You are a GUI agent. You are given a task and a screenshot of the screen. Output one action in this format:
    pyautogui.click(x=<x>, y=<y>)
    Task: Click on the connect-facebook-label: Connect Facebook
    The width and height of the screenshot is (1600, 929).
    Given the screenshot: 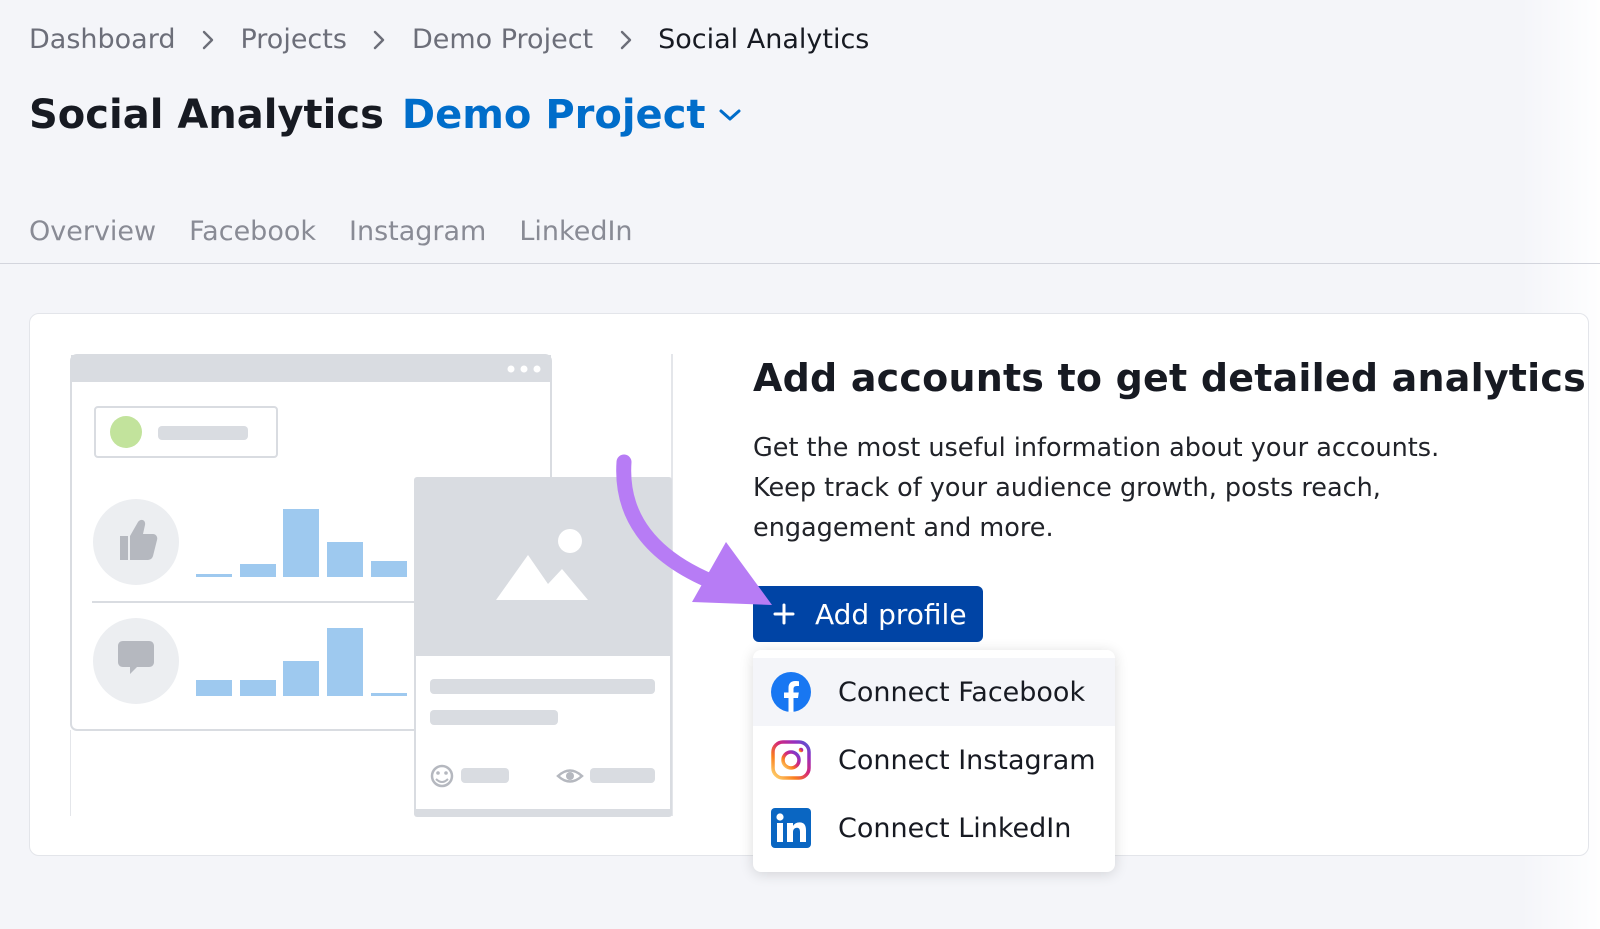 What is the action you would take?
    pyautogui.click(x=962, y=692)
    